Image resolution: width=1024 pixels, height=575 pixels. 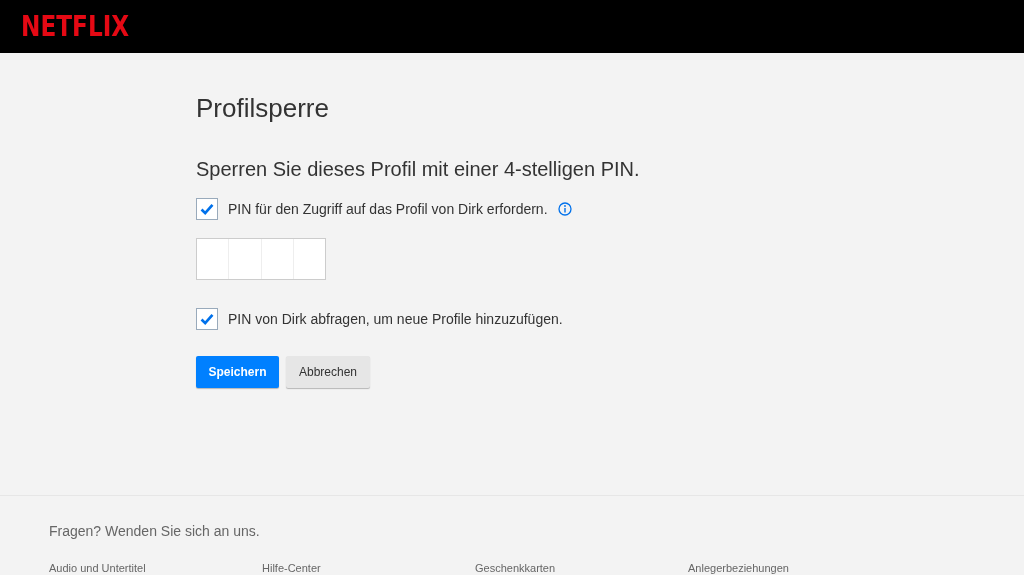 I want to click on pin-field, so click(x=261, y=259).